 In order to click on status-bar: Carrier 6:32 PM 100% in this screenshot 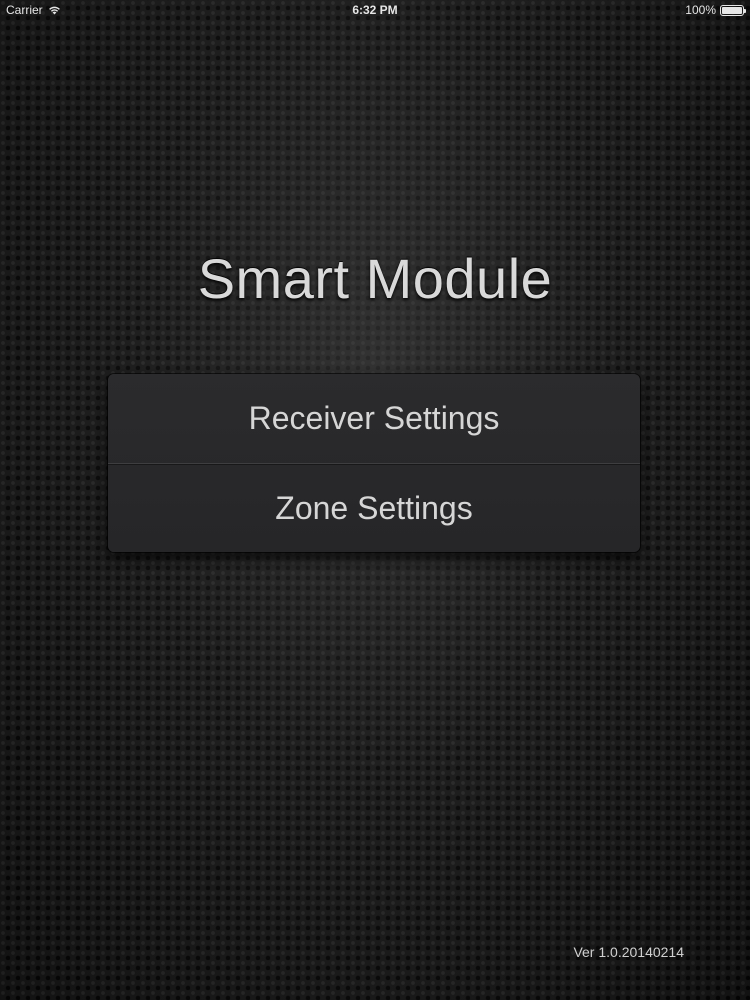, I will do `click(375, 10)`.